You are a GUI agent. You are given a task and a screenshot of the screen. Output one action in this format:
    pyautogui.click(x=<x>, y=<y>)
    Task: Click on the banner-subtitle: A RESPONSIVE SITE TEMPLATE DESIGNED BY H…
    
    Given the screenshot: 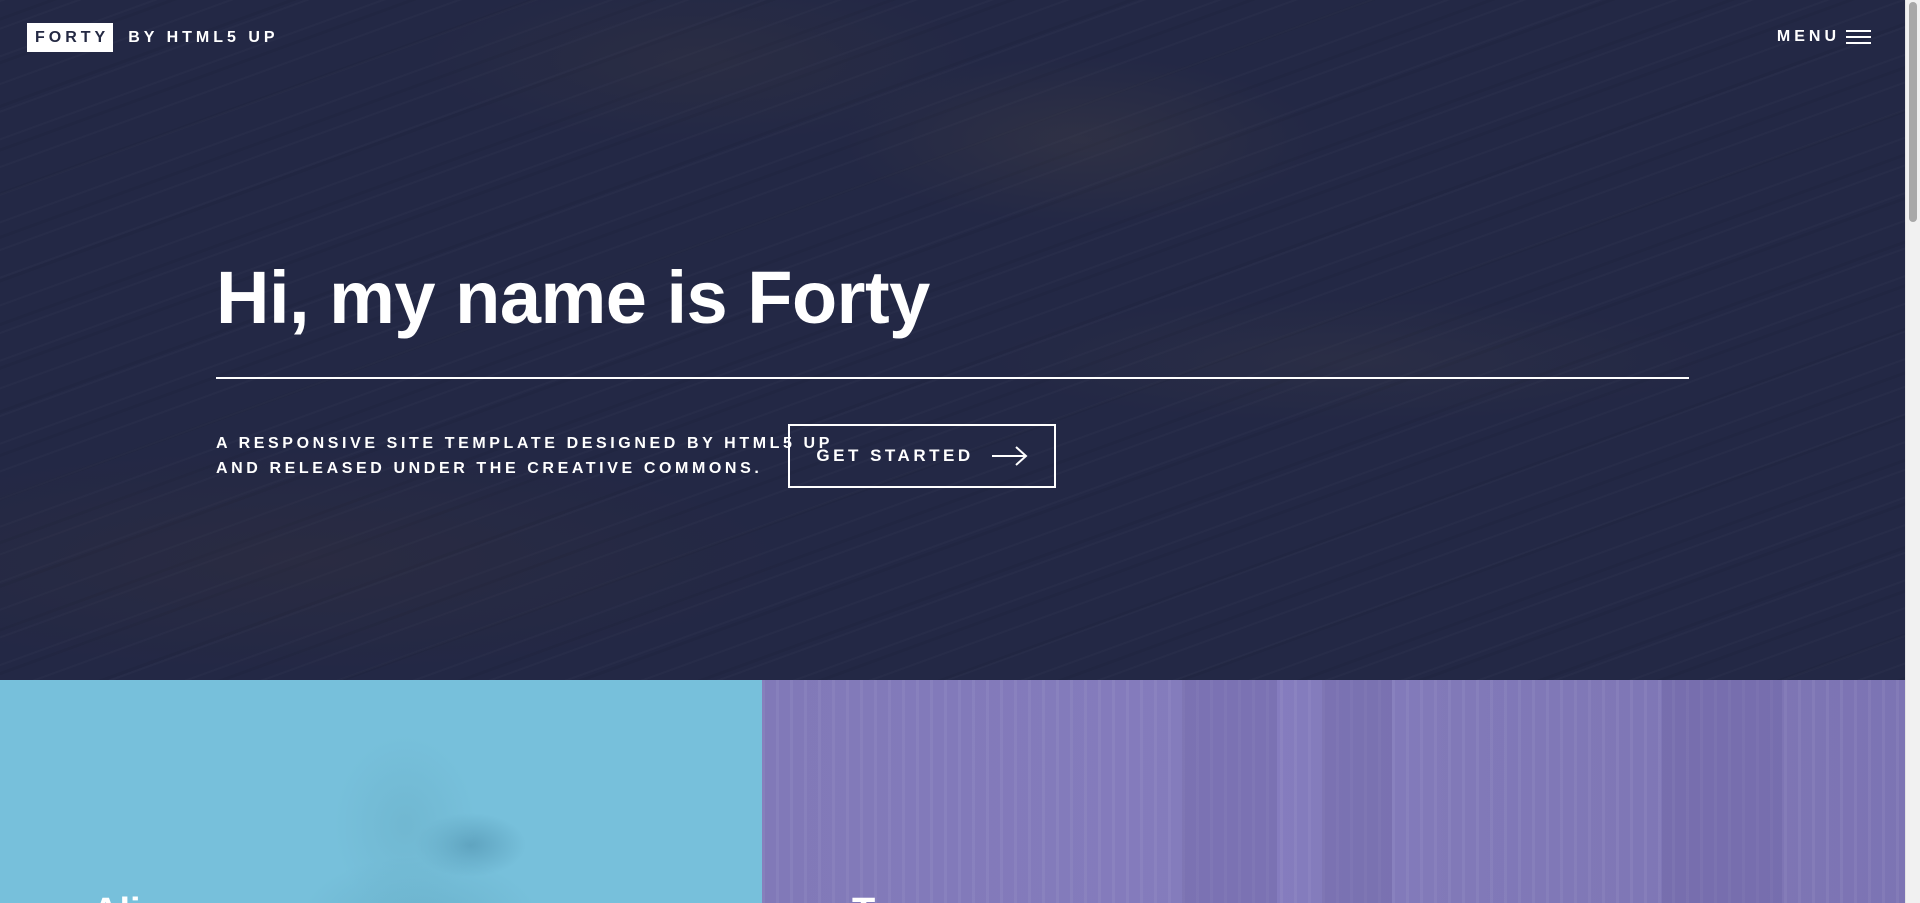 What is the action you would take?
    pyautogui.click(x=524, y=456)
    